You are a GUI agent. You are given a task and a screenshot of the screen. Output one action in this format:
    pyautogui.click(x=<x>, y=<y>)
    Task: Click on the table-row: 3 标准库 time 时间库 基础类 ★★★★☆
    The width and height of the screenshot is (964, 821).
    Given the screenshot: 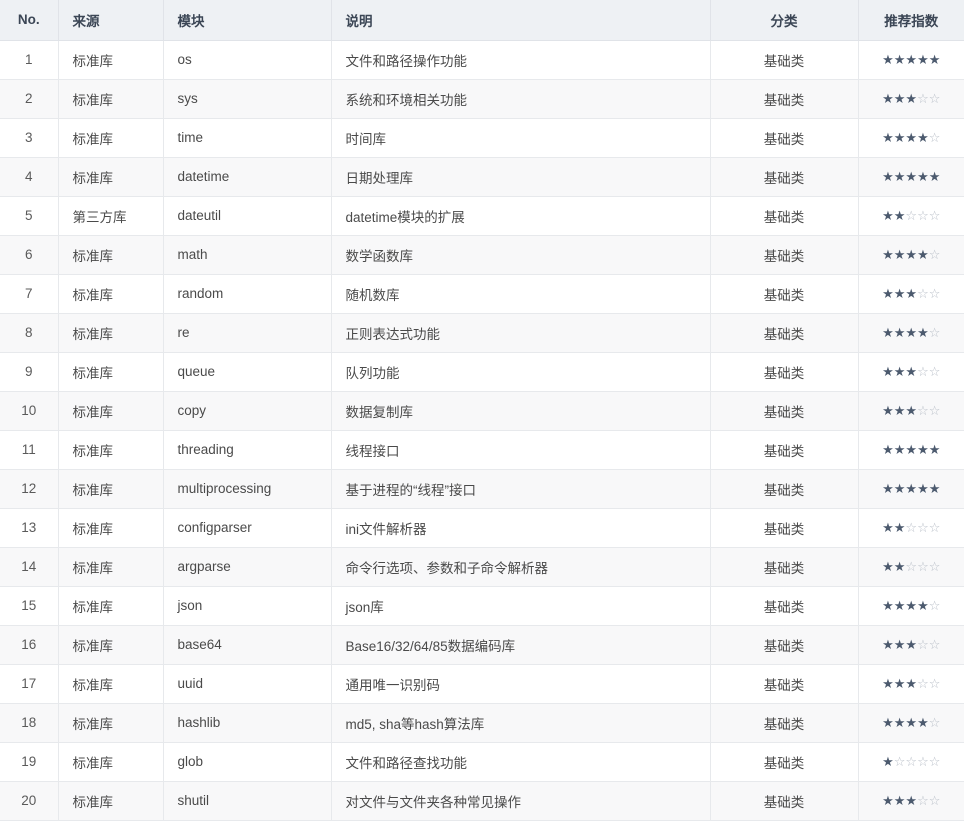 What is the action you would take?
    pyautogui.click(x=482, y=138)
    